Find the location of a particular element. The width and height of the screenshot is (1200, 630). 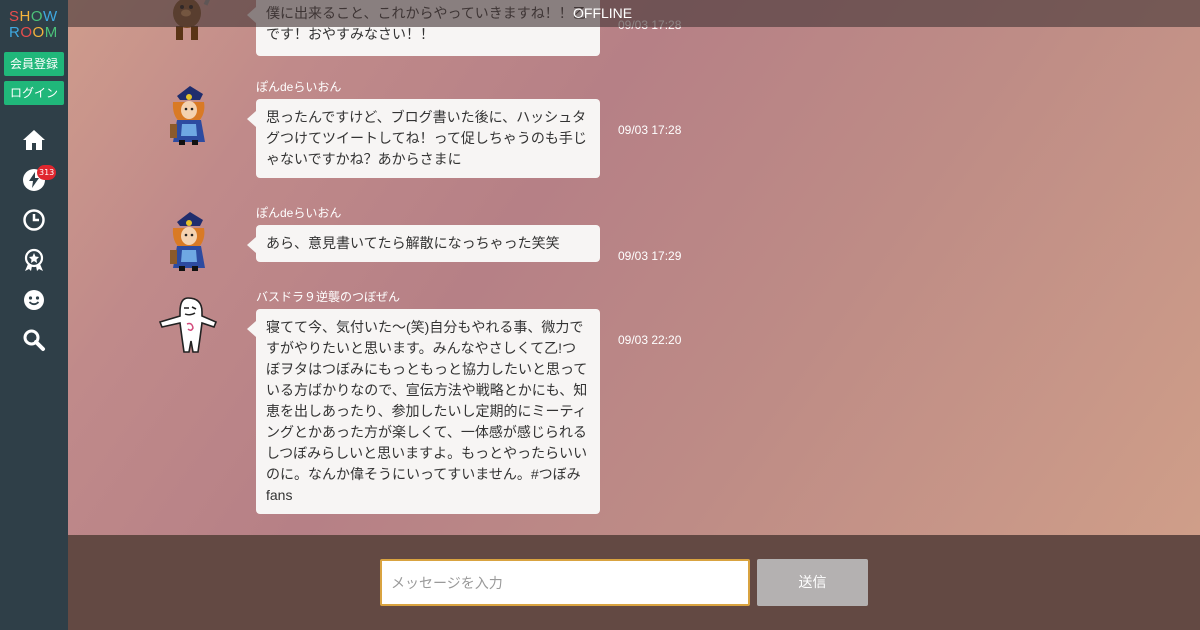

ghost-avatar is located at coordinates (188, 325).